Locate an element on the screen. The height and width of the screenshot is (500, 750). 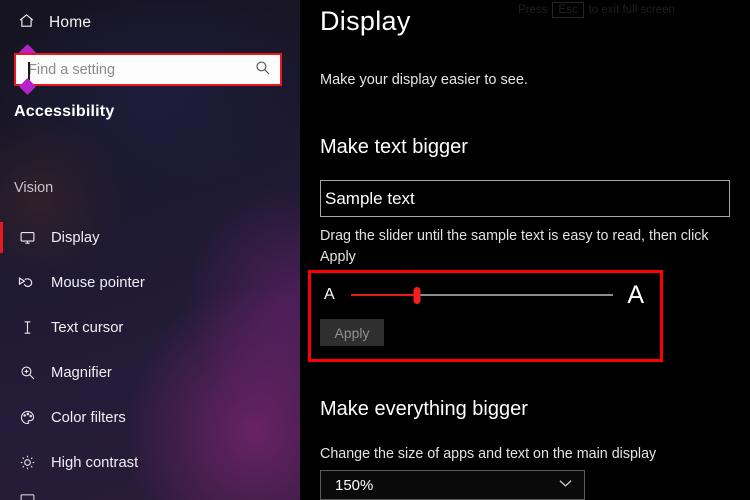
page-title: Accessibility is located at coordinates (64, 111).